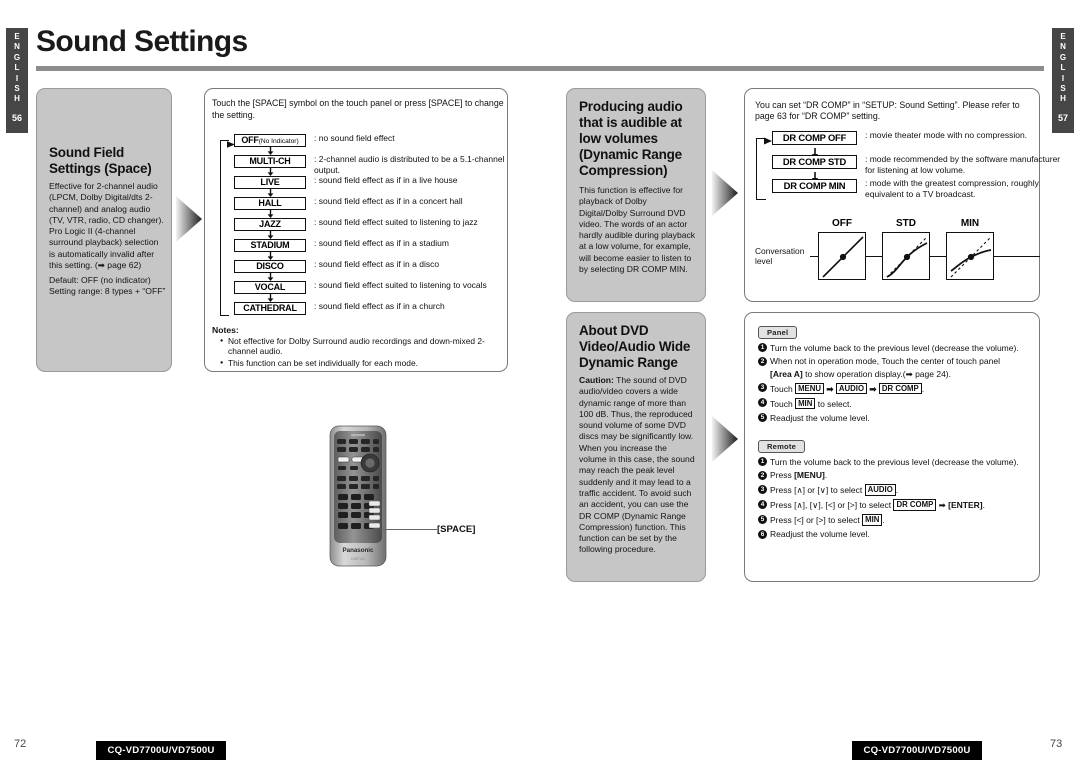  Describe the element at coordinates (270, 203) in the screenshot. I see `flow-option-hall: HALL` at that location.